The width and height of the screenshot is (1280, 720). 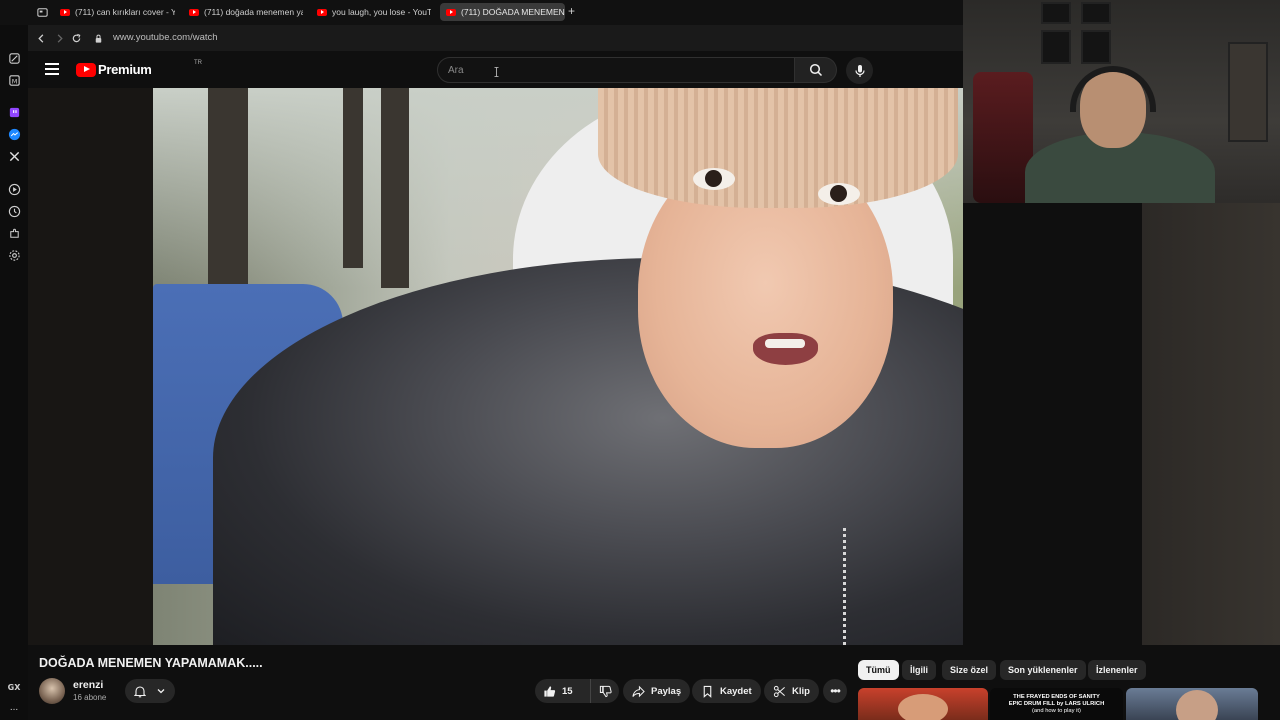 I want to click on tab-4-active: (711) DOĞADA MENEMEN, so click(x=502, y=12).